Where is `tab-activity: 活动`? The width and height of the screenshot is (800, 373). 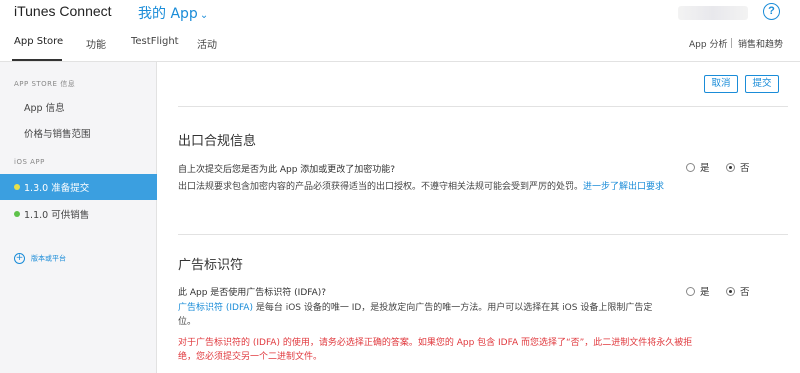 tab-activity: 活动 is located at coordinates (207, 43).